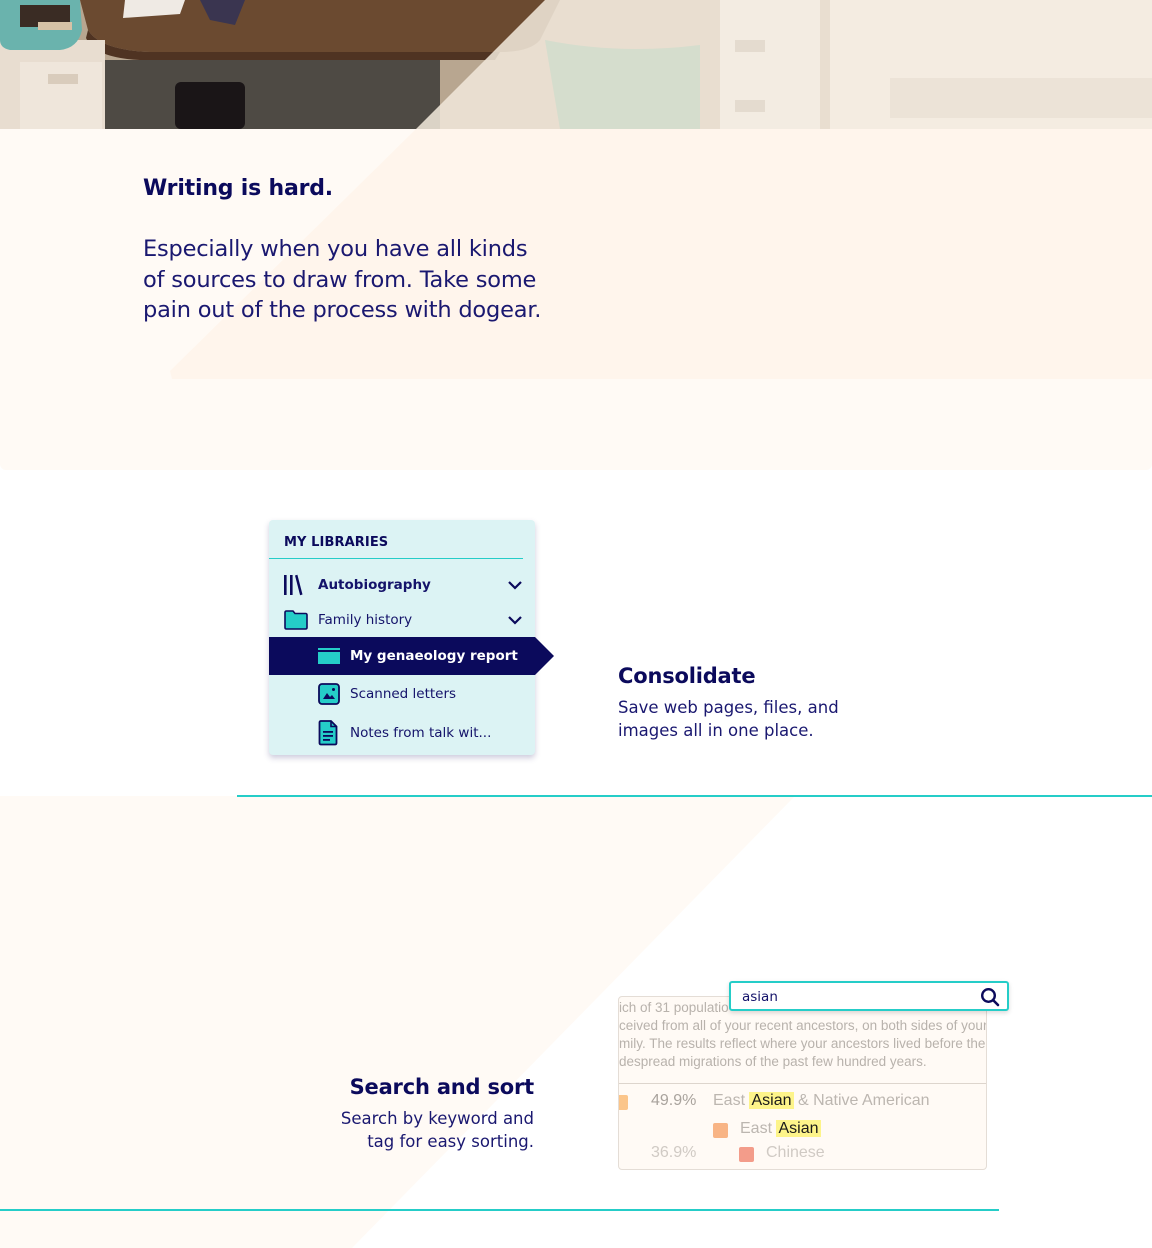 The height and width of the screenshot is (1248, 1152). What do you see at coordinates (861, 1100) in the screenshot?
I see `name-suffix: & Native American` at bounding box center [861, 1100].